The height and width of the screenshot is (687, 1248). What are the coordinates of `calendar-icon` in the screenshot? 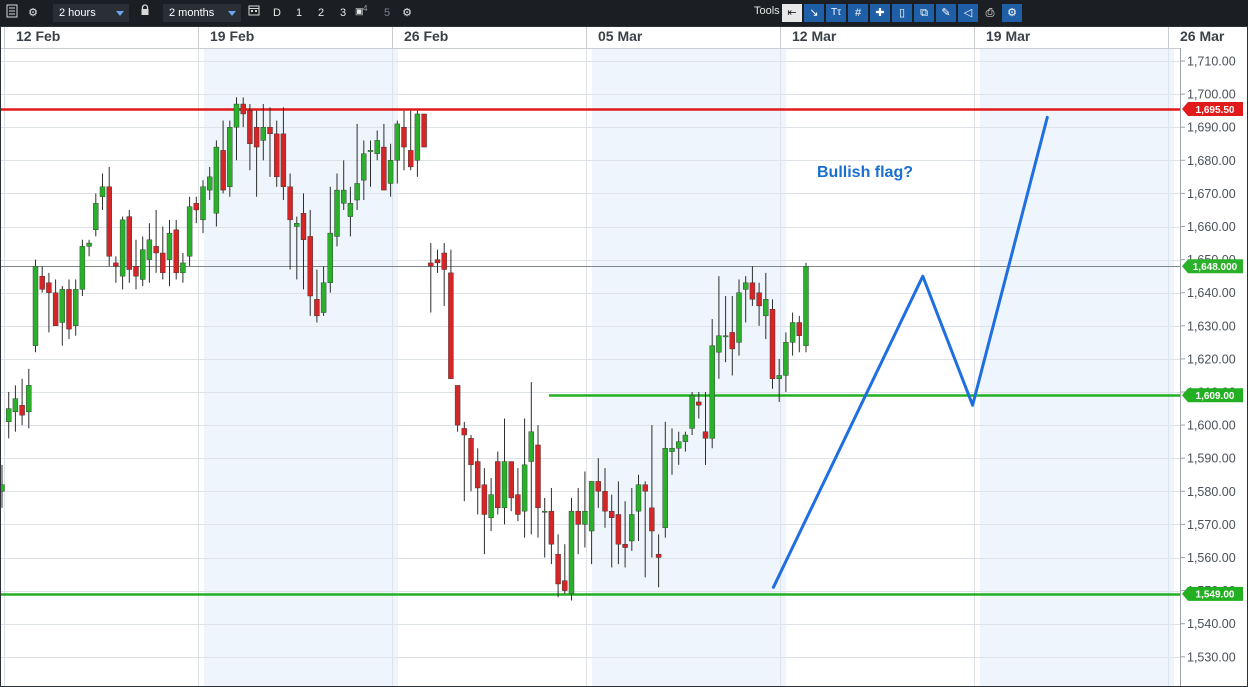 It's located at (254, 13).